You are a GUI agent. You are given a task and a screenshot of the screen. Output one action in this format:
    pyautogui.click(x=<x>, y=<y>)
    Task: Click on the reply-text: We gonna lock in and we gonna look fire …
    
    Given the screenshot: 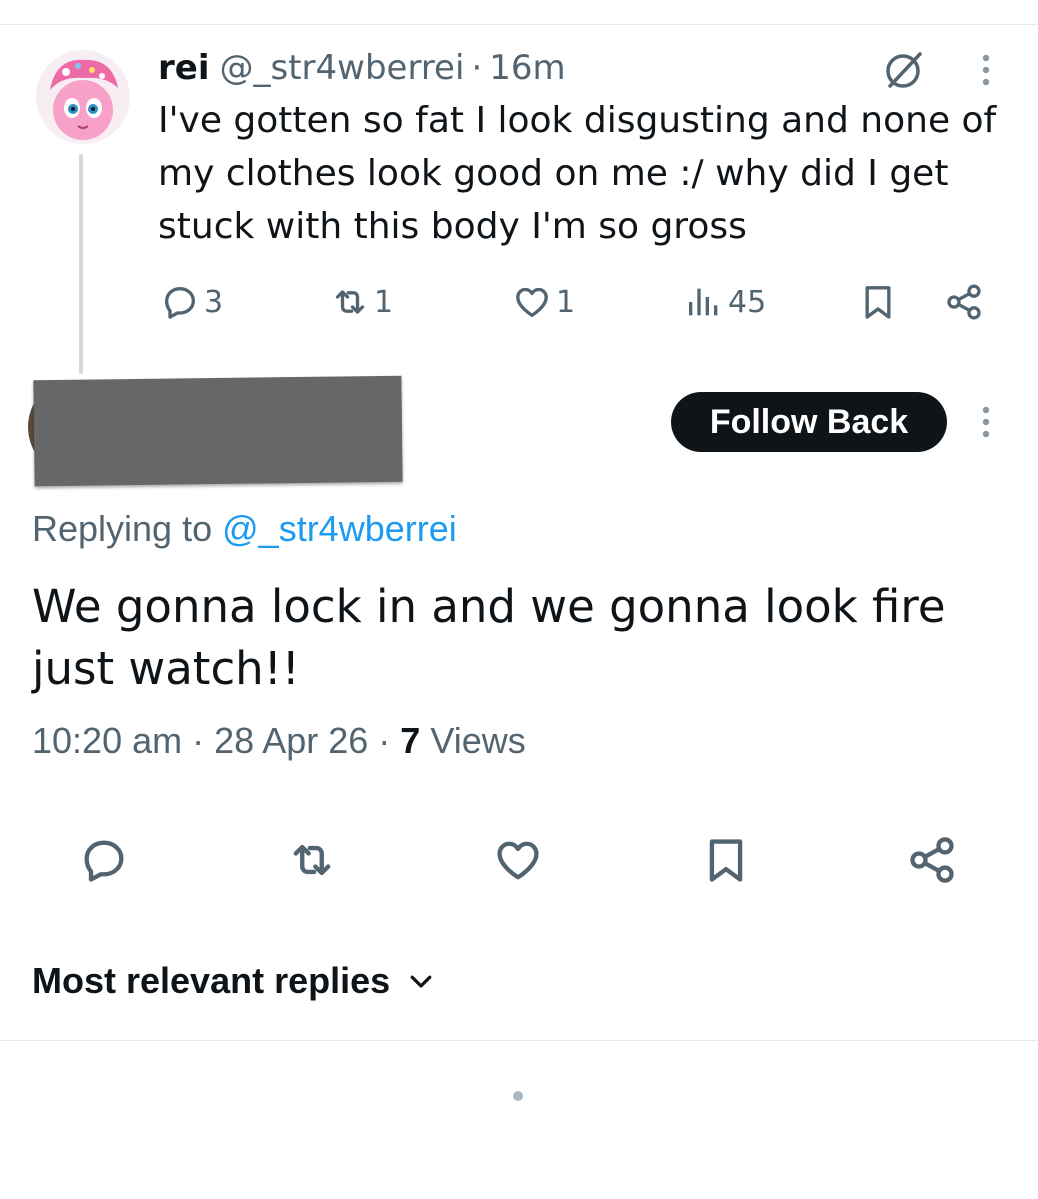 What is the action you would take?
    pyautogui.click(x=489, y=637)
    